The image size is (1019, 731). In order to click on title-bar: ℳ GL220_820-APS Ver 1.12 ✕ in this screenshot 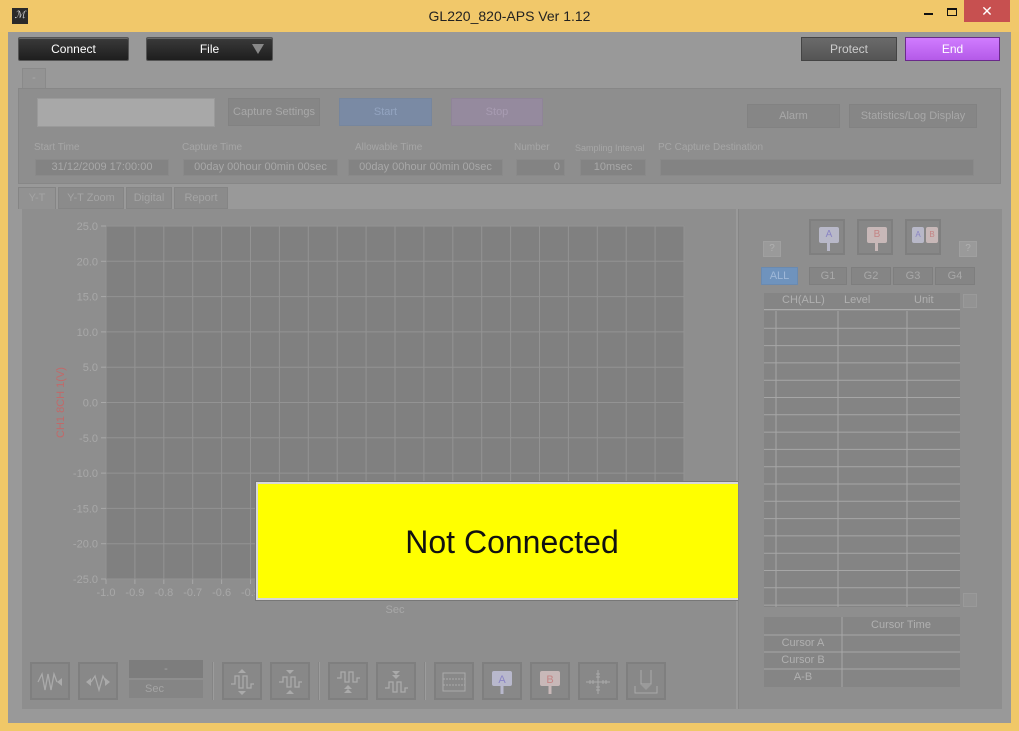, I will do `click(509, 16)`.